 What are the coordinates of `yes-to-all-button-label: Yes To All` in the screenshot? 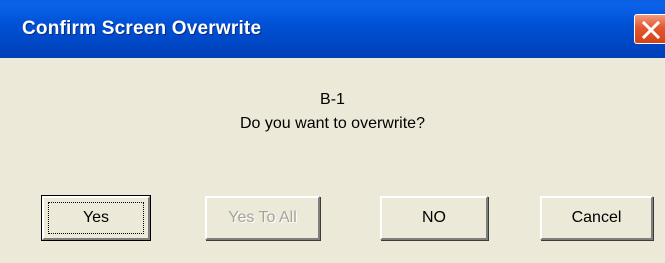 It's located at (262, 217).